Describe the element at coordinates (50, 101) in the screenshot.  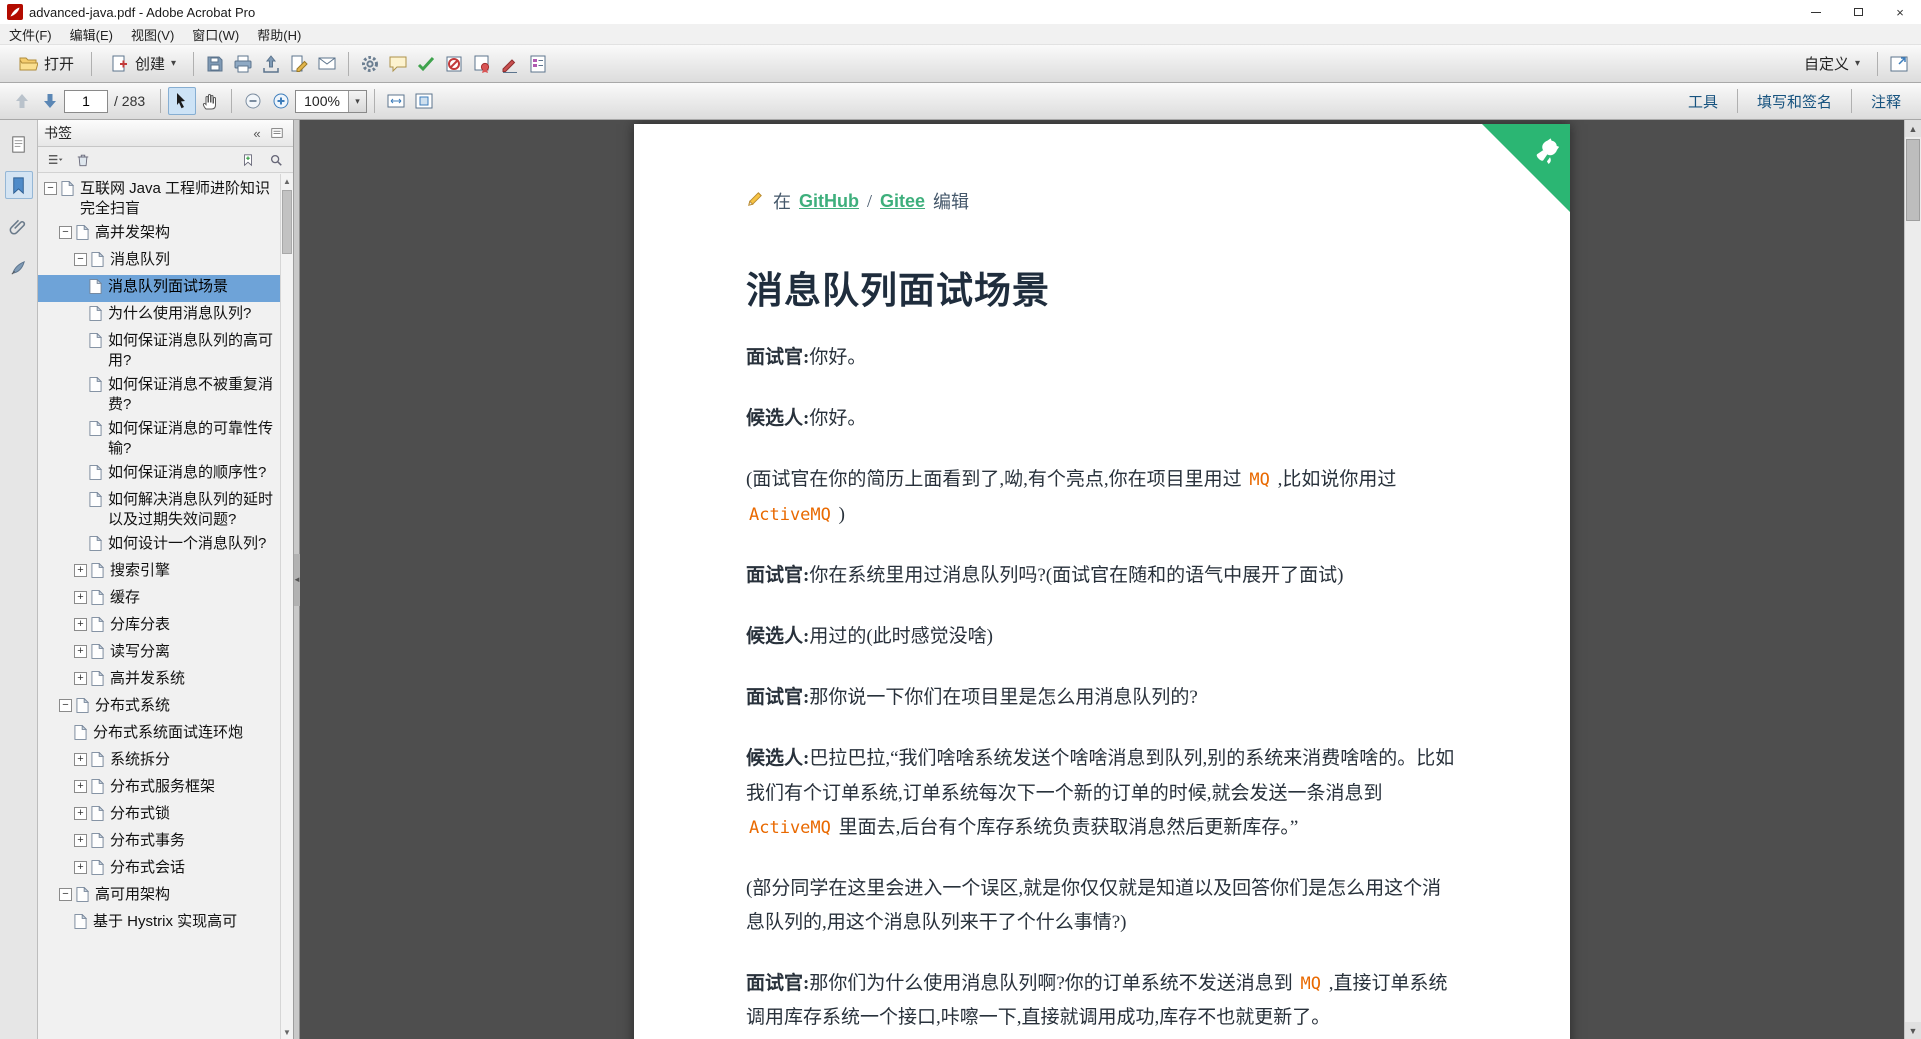
I see `next-page-icon` at that location.